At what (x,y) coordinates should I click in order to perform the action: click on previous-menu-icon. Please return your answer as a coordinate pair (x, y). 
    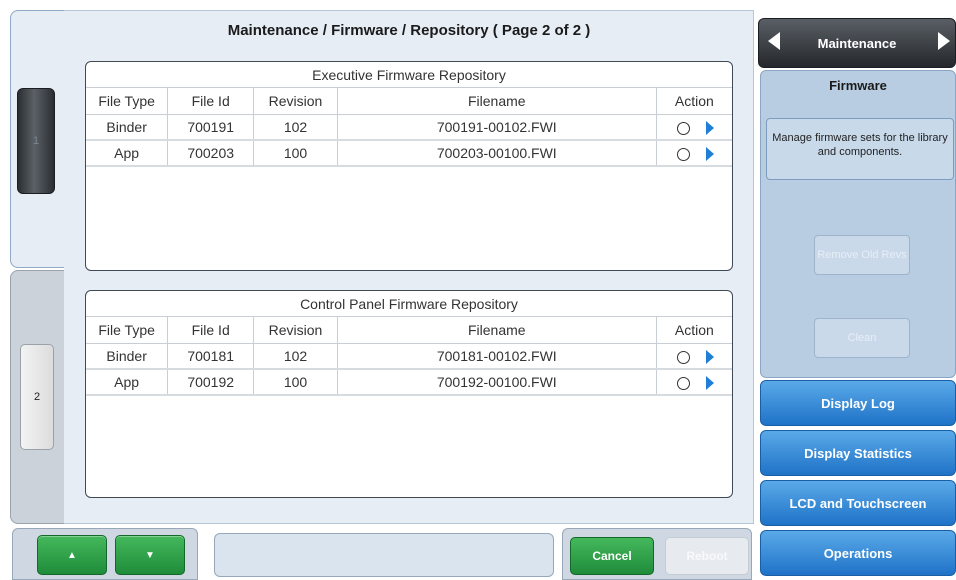
    Looking at the image, I should click on (774, 41).